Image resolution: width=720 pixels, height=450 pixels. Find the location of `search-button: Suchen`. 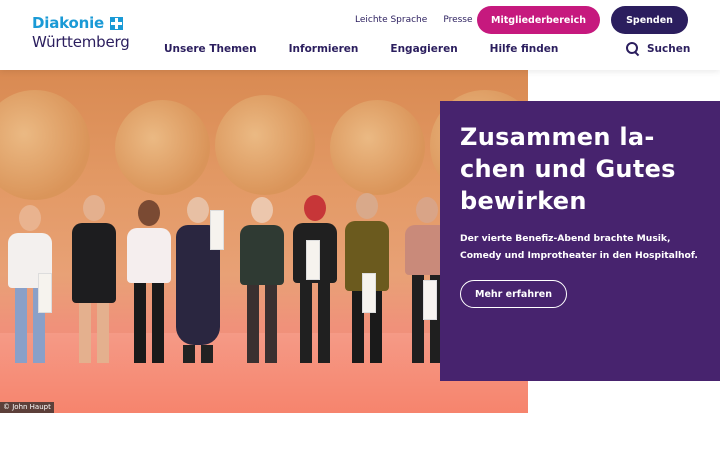

search-button: Suchen is located at coordinates (658, 48).